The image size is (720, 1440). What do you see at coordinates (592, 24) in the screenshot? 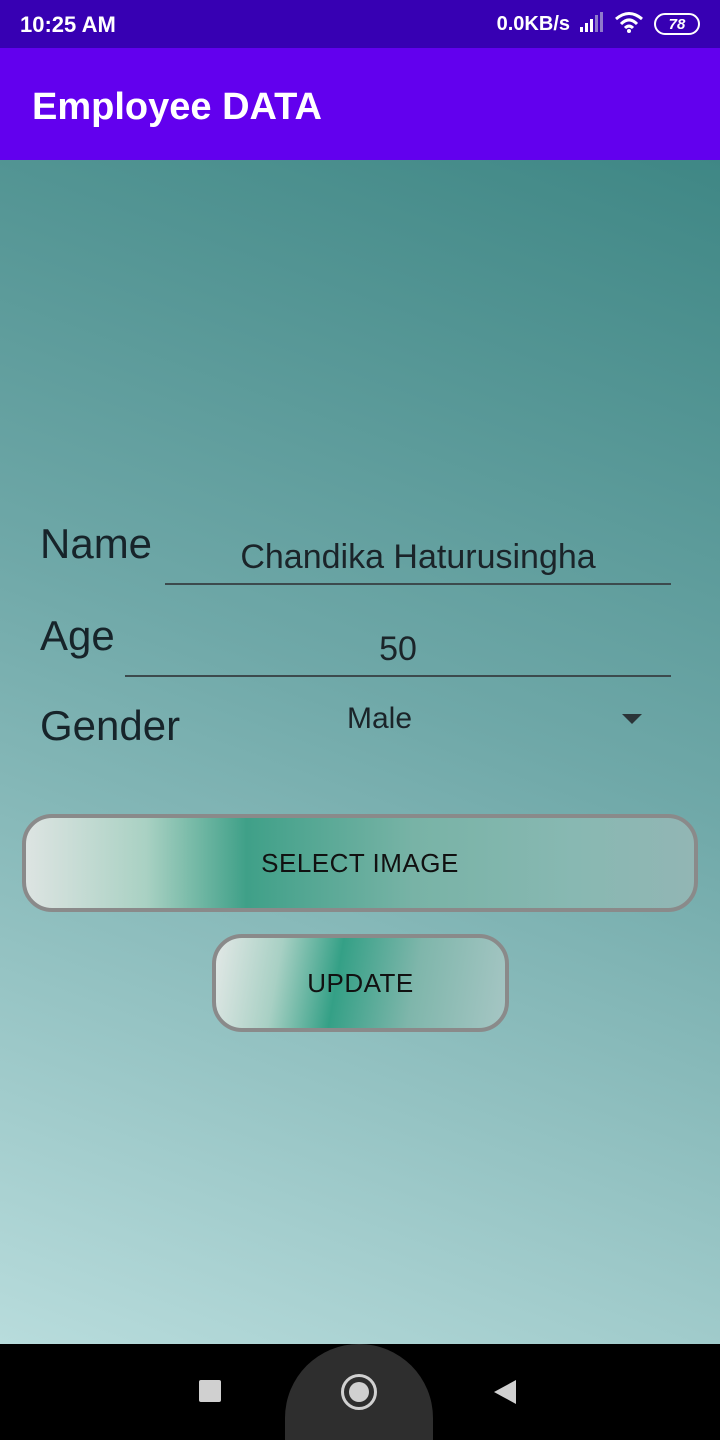
I see `signal-icon` at bounding box center [592, 24].